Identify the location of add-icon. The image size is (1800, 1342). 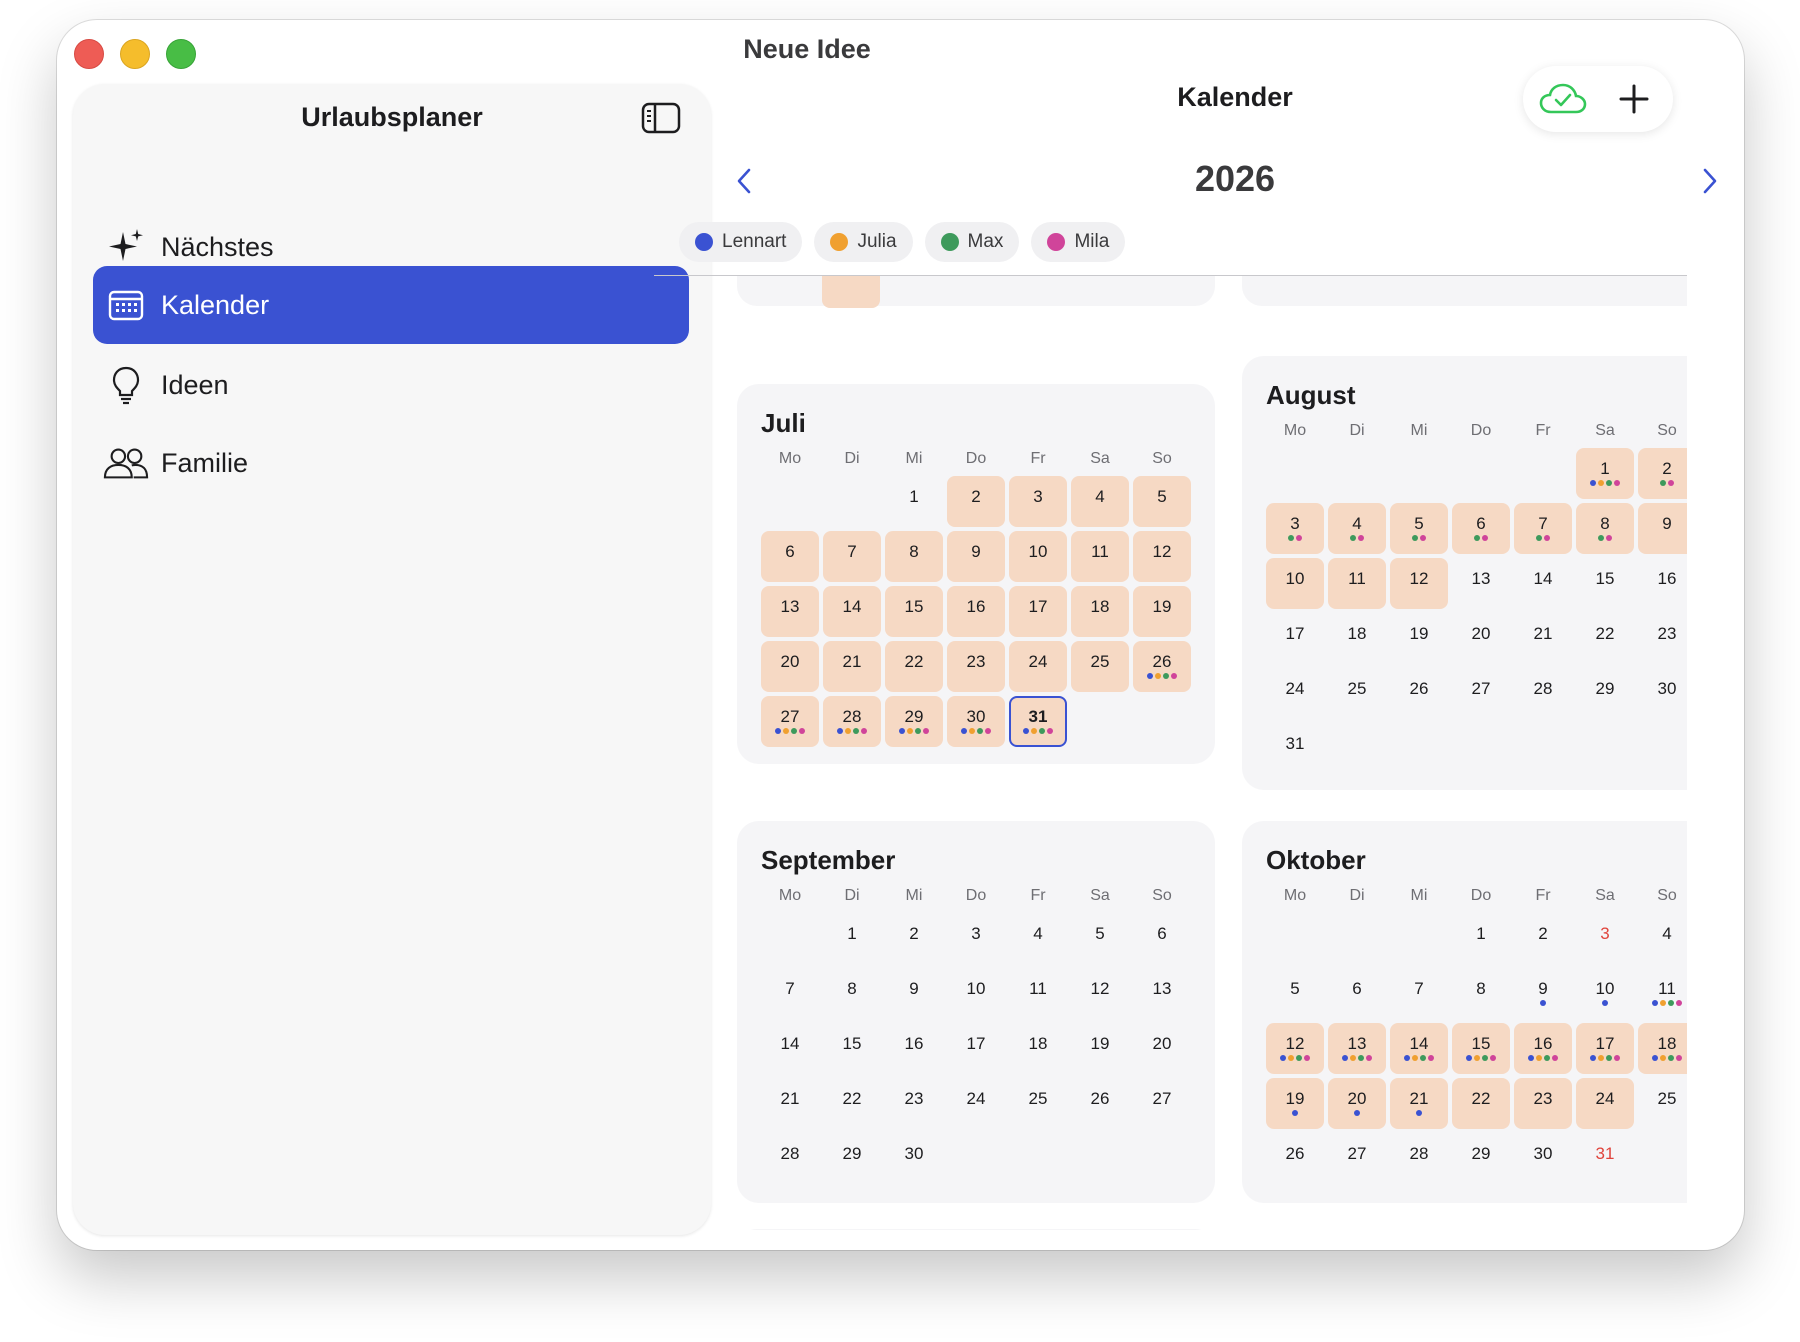
(1634, 99).